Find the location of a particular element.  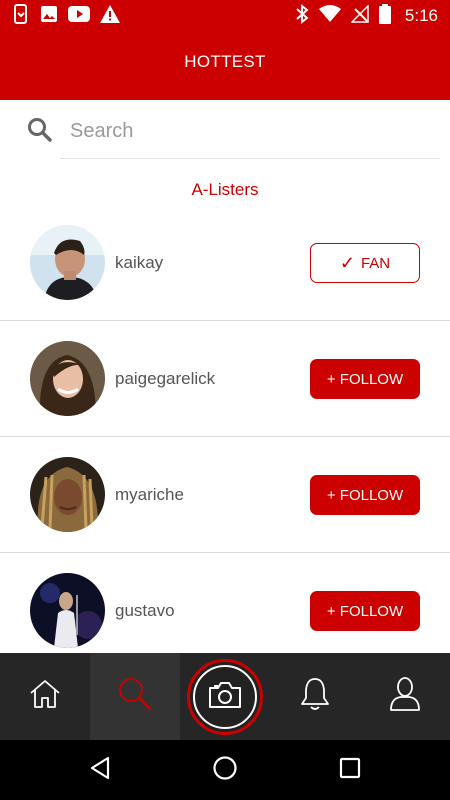

tab-notifications is located at coordinates (315, 696).